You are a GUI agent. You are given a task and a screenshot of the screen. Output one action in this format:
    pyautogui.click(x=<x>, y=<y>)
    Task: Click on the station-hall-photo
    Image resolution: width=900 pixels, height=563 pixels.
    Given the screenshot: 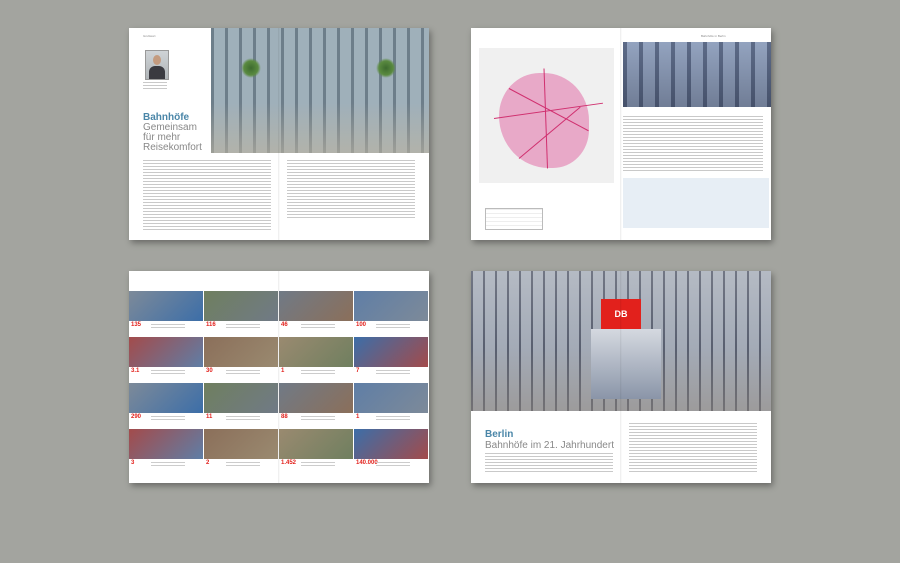 What is the action you would take?
    pyautogui.click(x=320, y=90)
    